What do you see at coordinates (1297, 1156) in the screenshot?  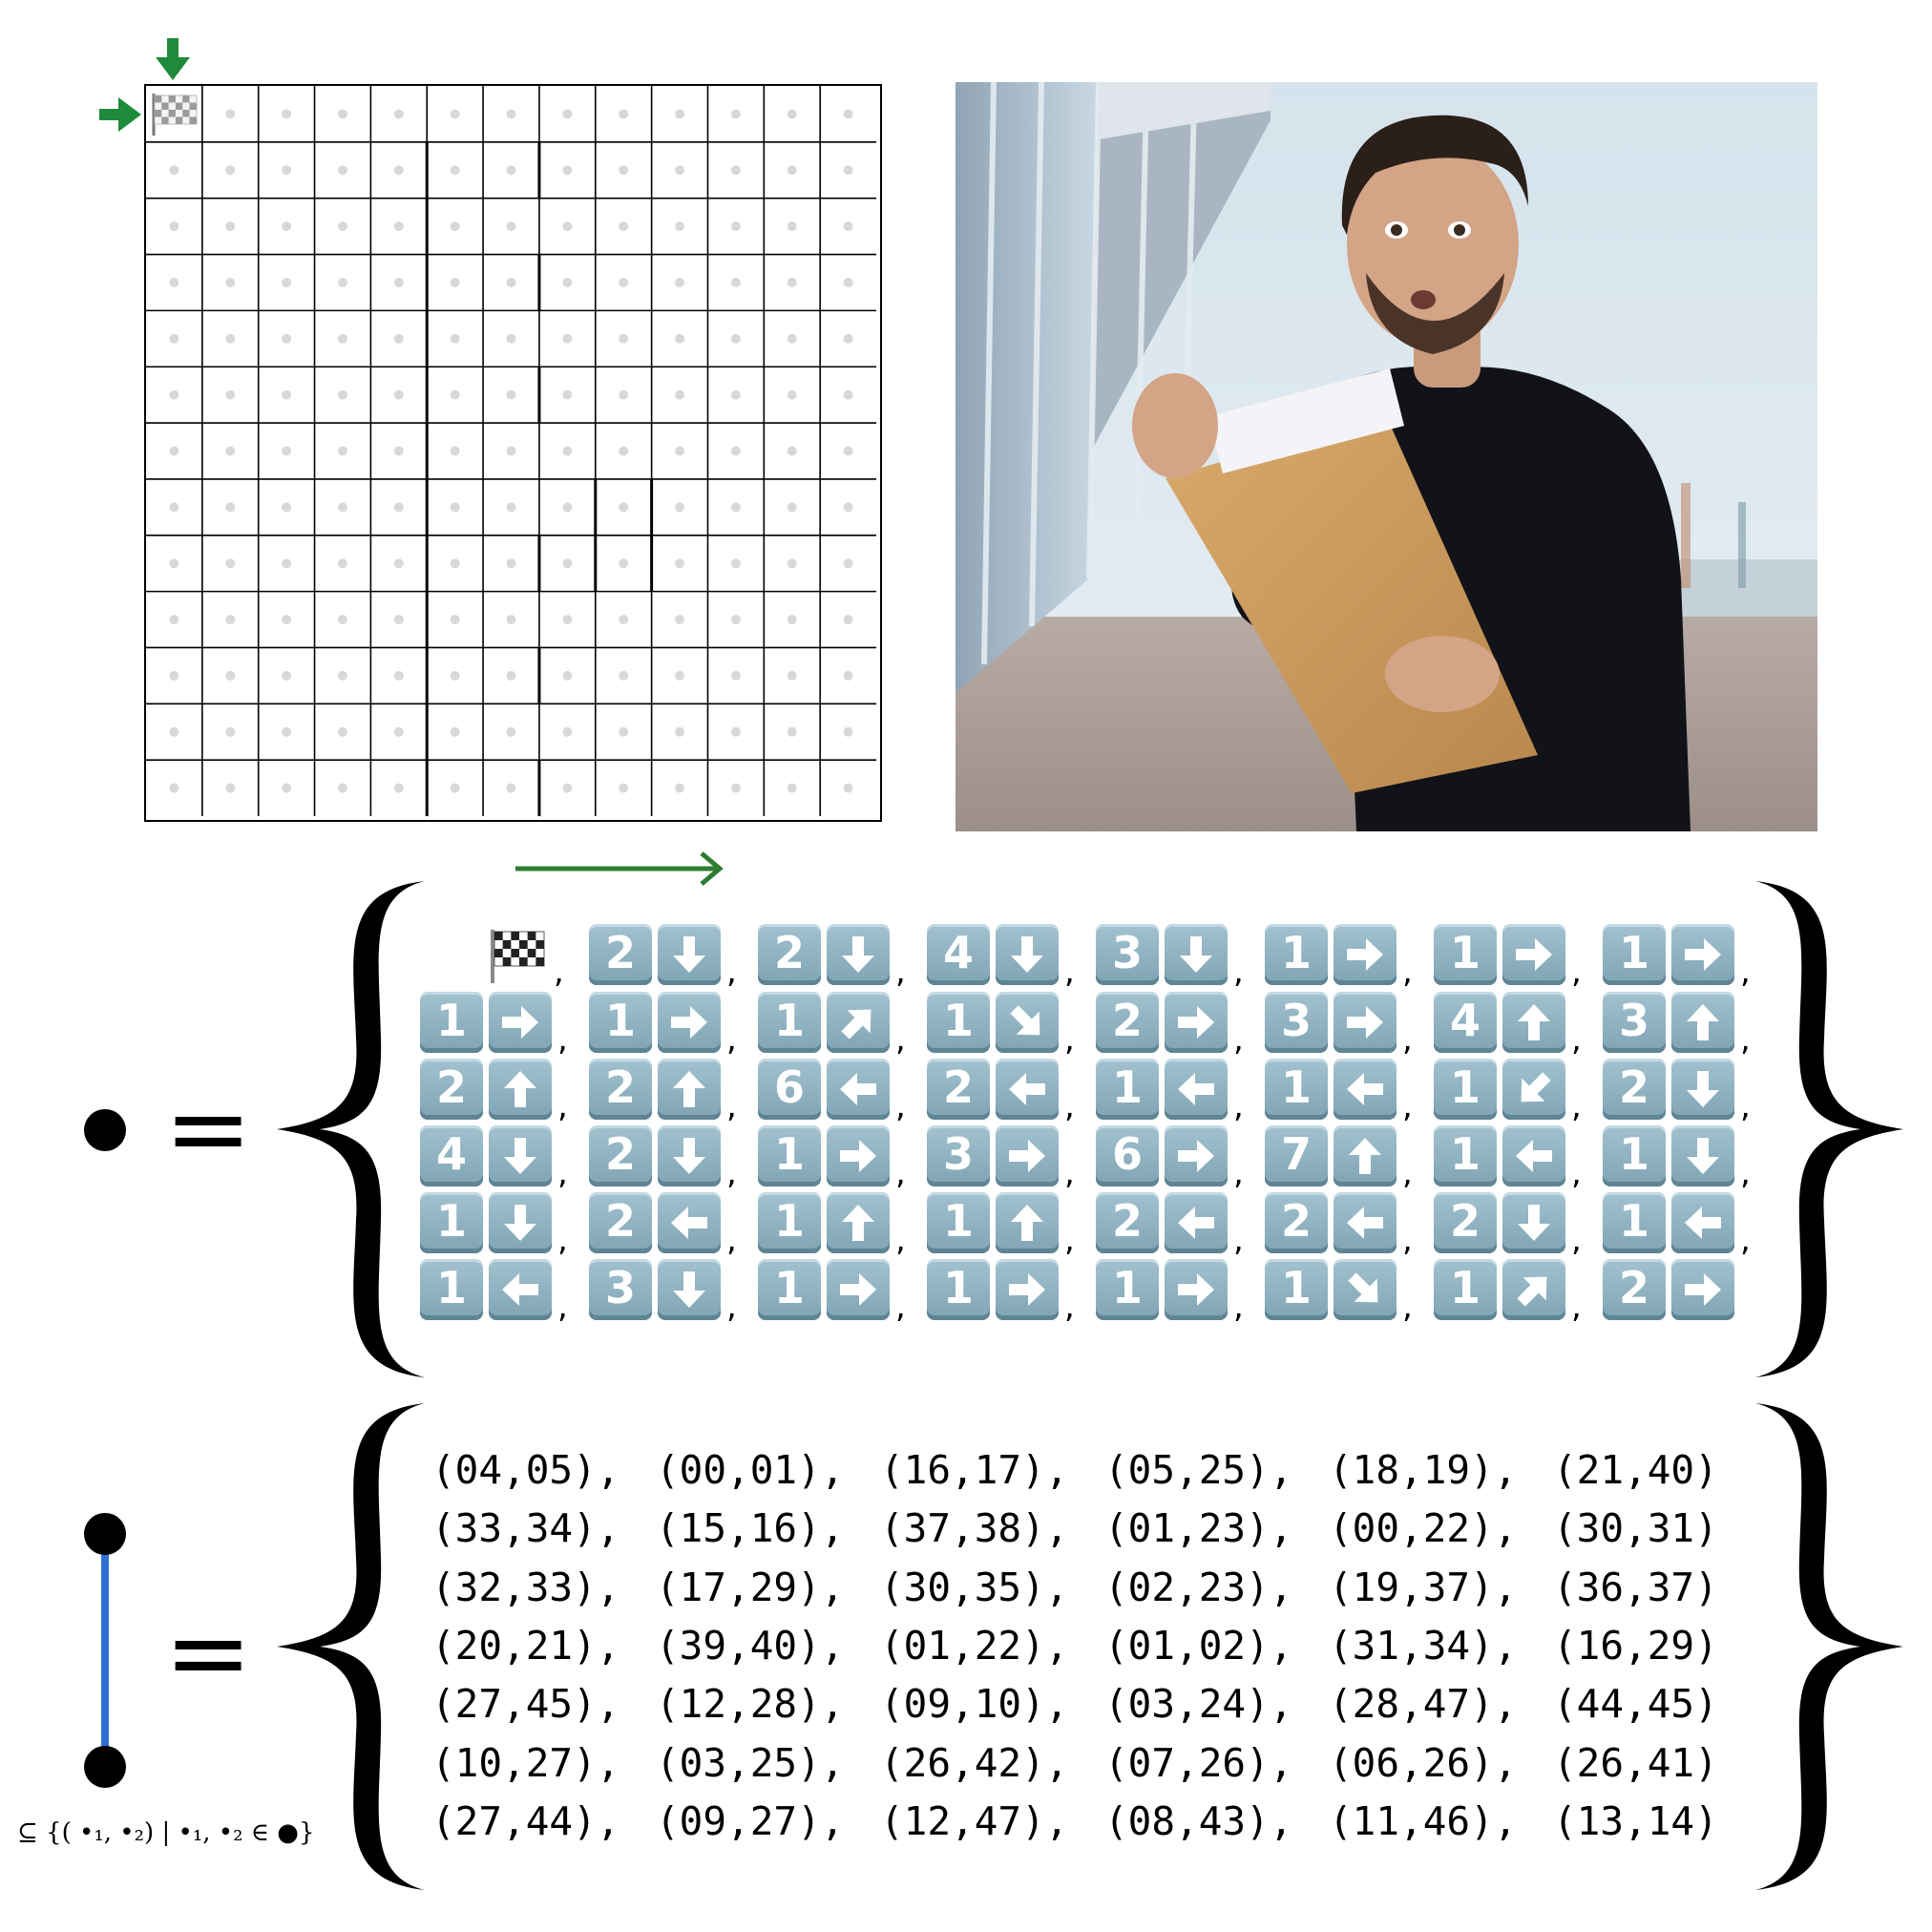 I see `step-count-key: 7` at bounding box center [1297, 1156].